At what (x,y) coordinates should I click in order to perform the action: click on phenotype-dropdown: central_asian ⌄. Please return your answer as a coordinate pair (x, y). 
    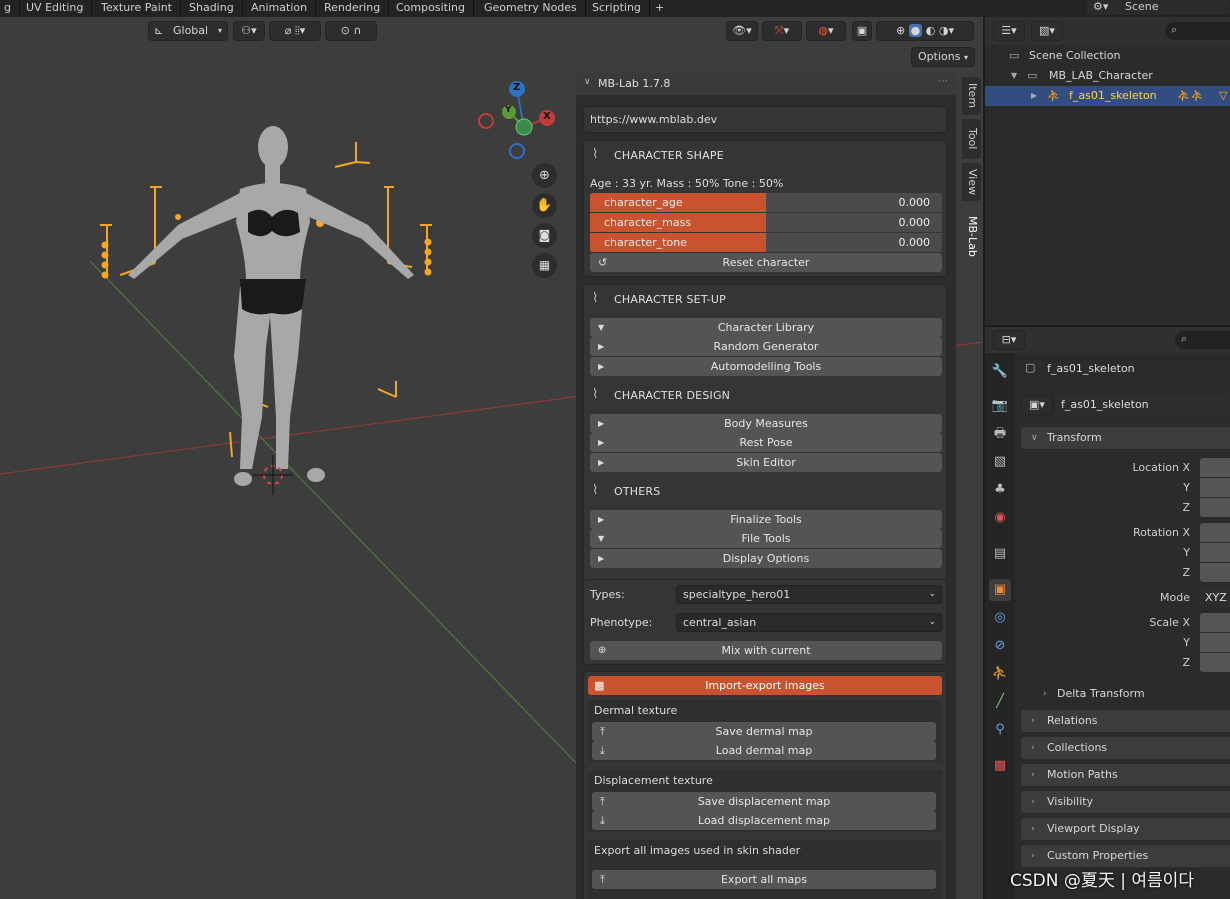
    Looking at the image, I should click on (809, 622).